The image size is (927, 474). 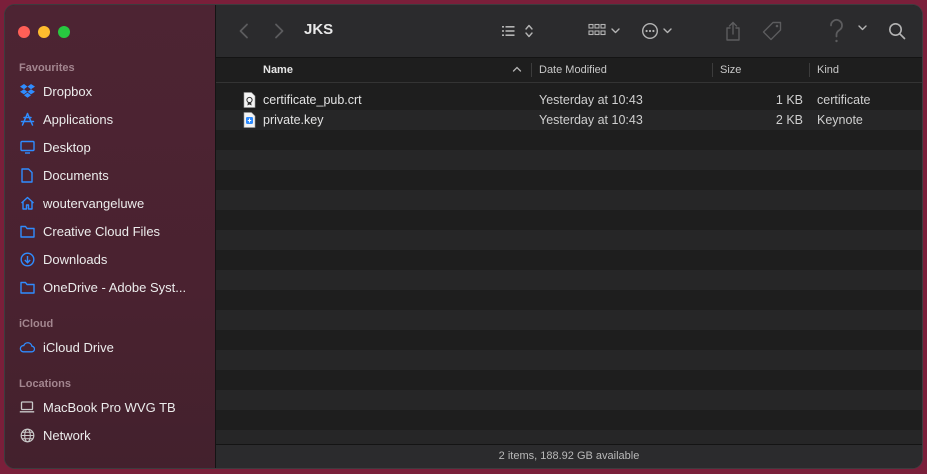 What do you see at coordinates (27, 407) in the screenshot?
I see `laptop-icon` at bounding box center [27, 407].